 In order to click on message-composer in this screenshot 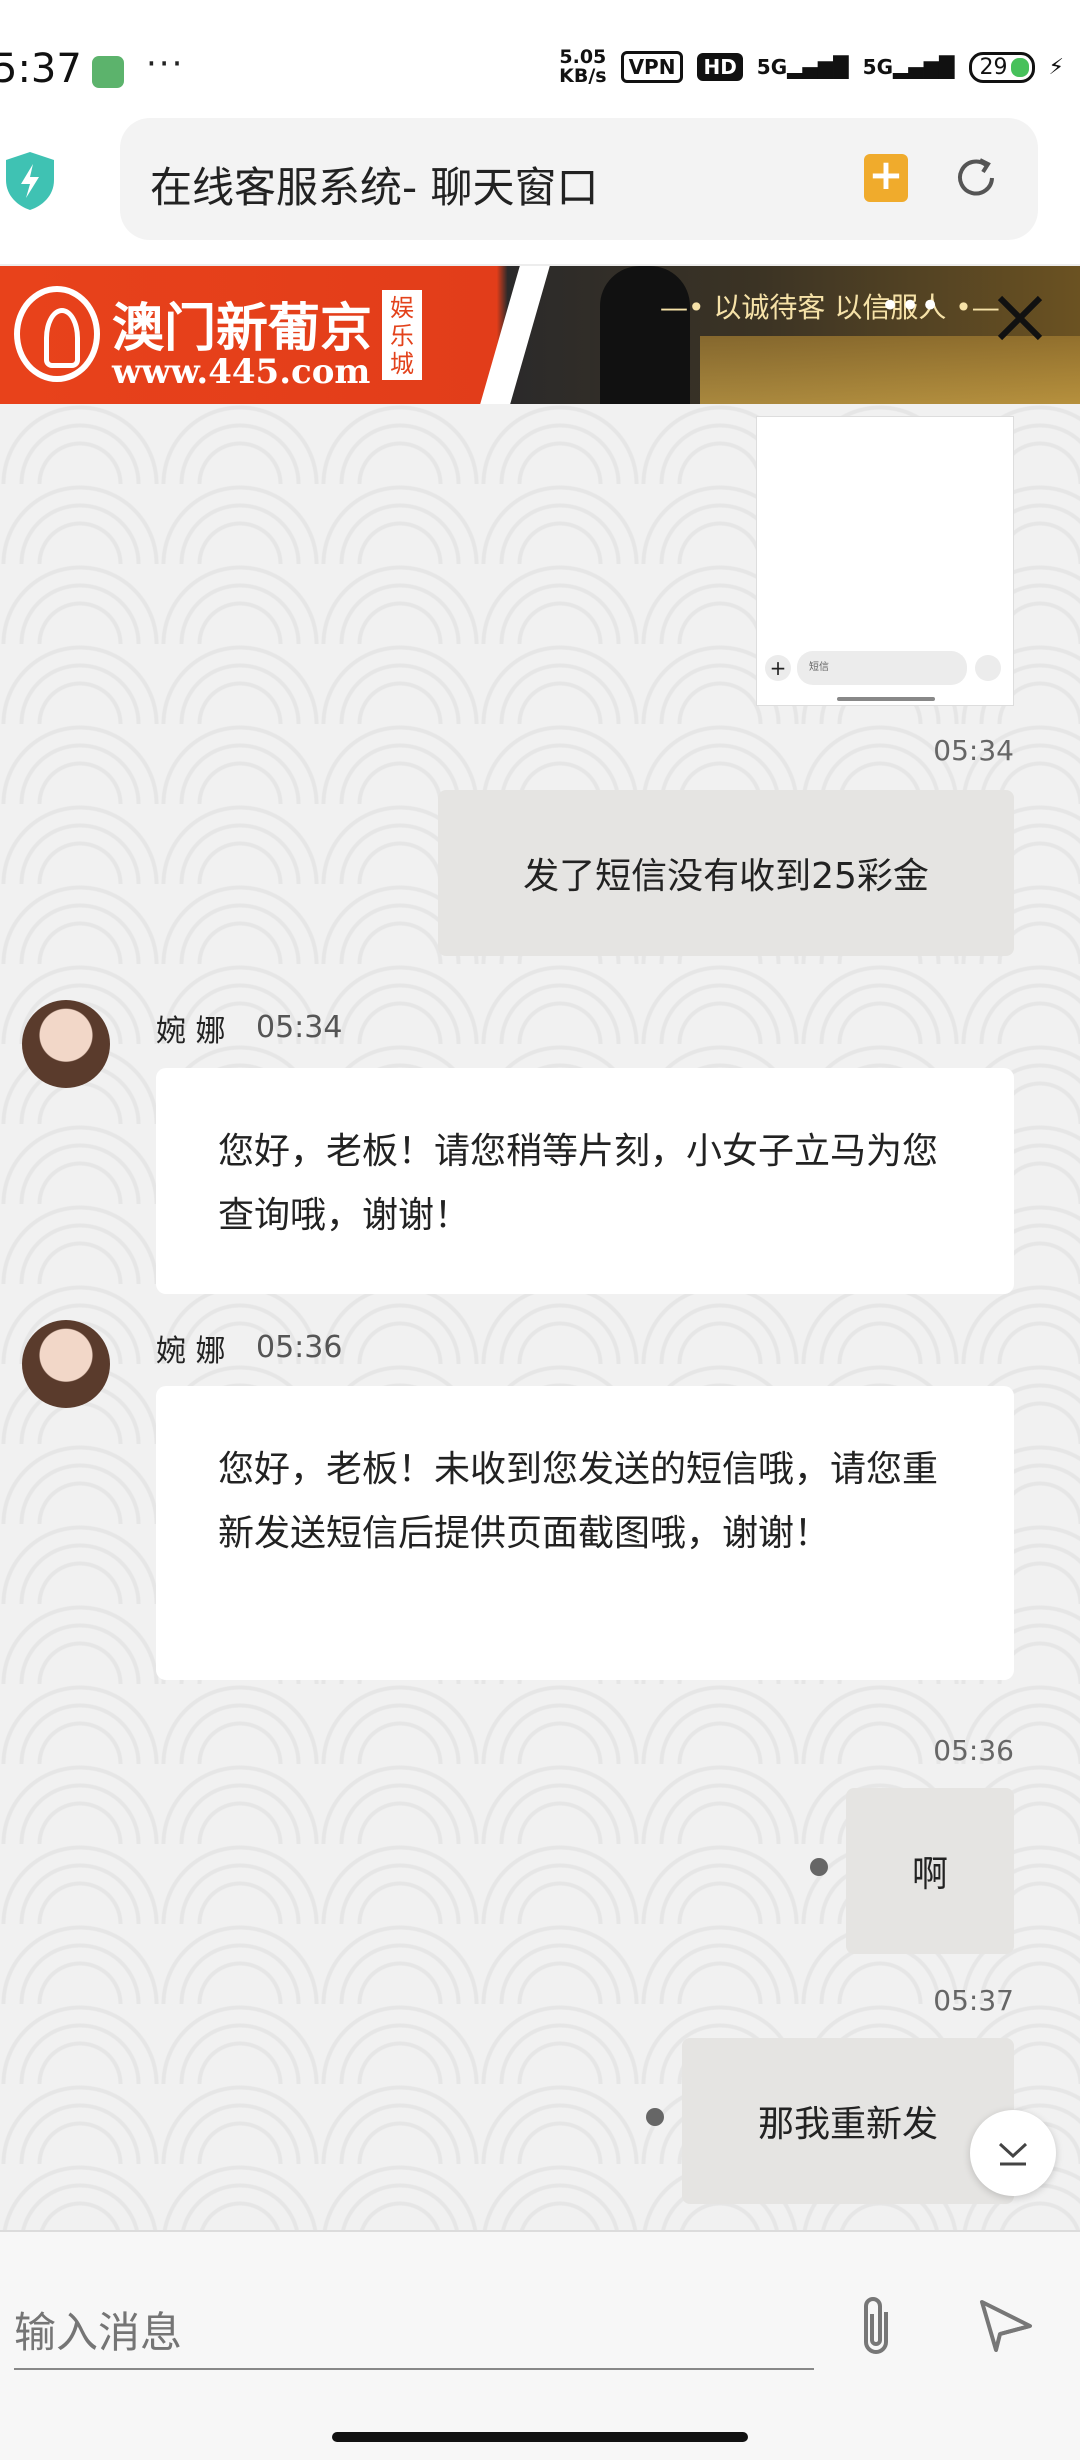, I will do `click(540, 2345)`.